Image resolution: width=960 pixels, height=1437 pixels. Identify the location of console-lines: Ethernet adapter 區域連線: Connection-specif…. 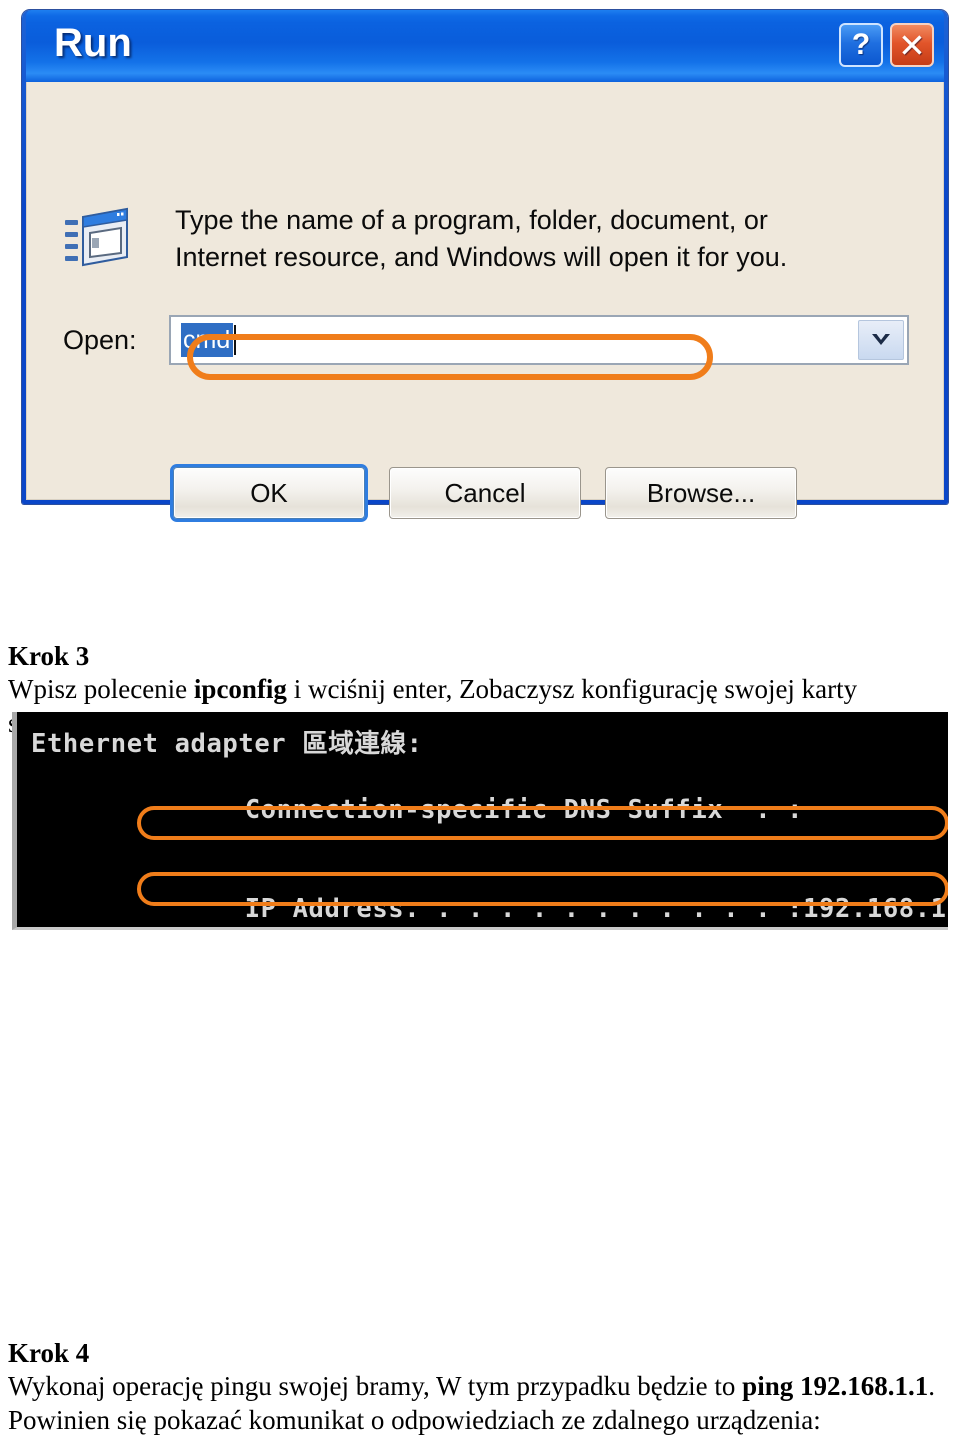
(482, 819).